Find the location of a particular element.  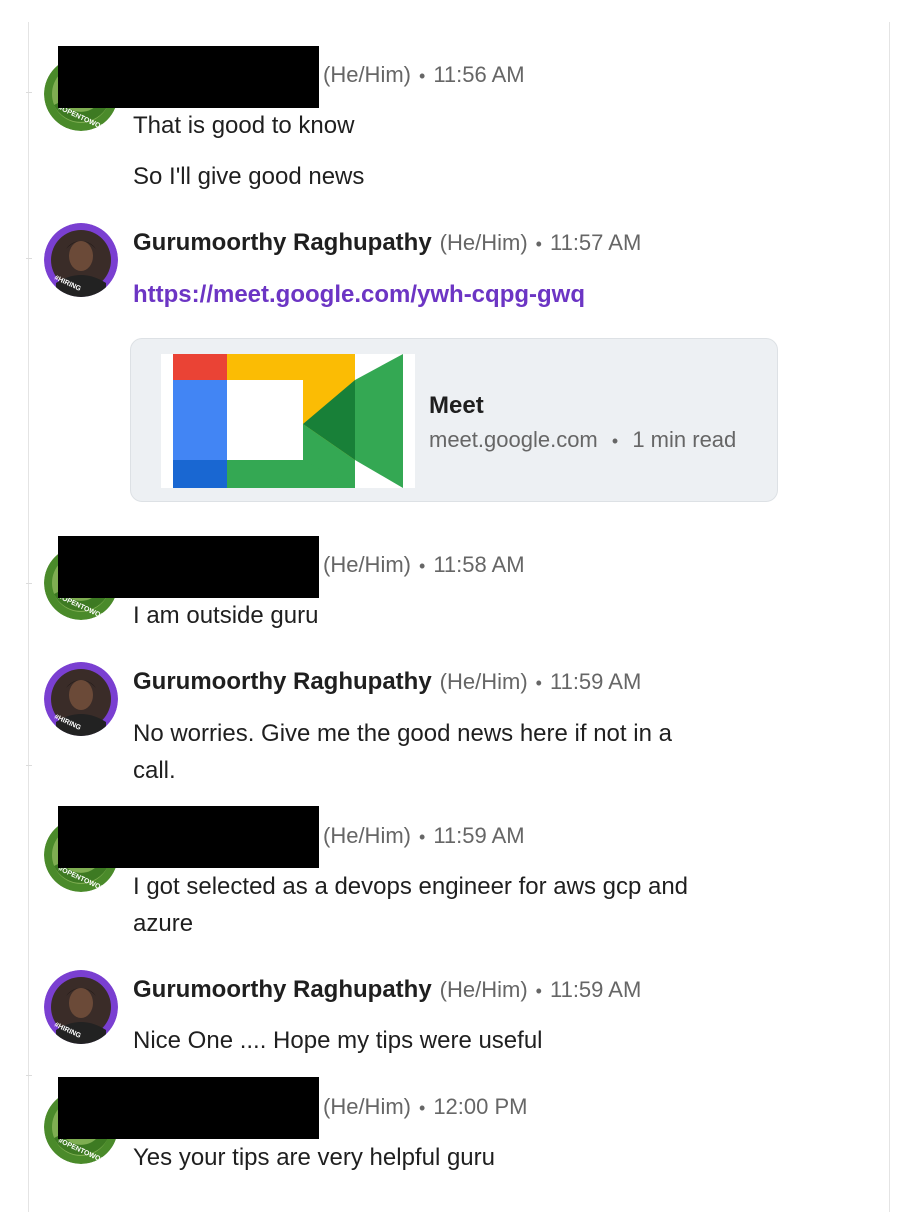

message-header: (He/Him) • 11:58 AM is located at coordinates (424, 565).